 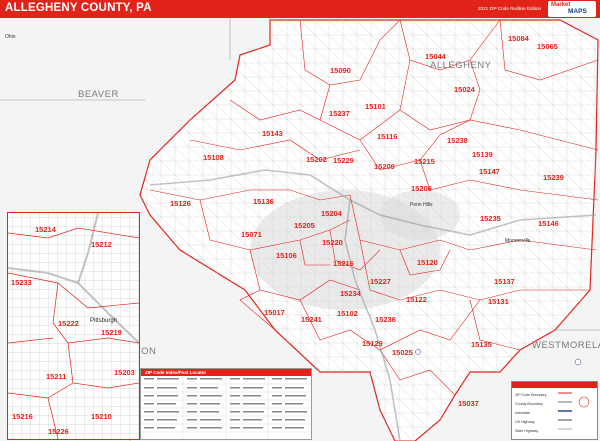 I want to click on zip-label: 15216, so click(x=343, y=263).